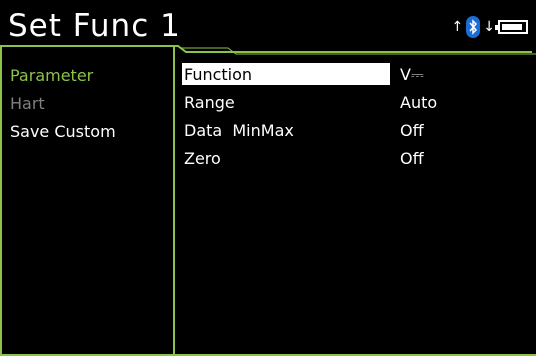 The width and height of the screenshot is (536, 356). I want to click on param-value: V⎓, so click(412, 74).